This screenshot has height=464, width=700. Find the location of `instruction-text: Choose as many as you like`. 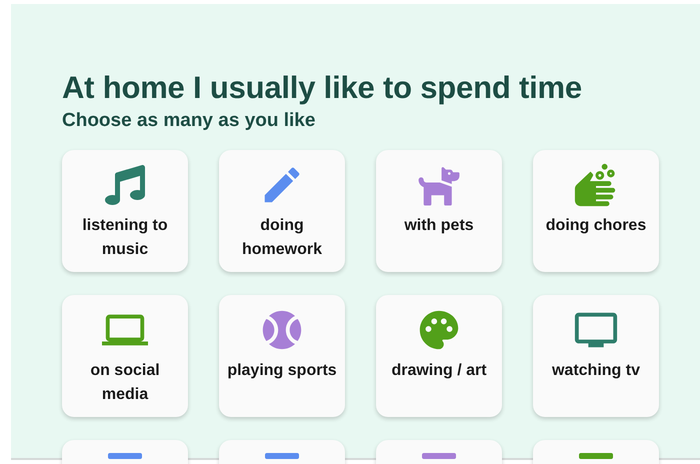

instruction-text: Choose as many as you like is located at coordinates (189, 121).